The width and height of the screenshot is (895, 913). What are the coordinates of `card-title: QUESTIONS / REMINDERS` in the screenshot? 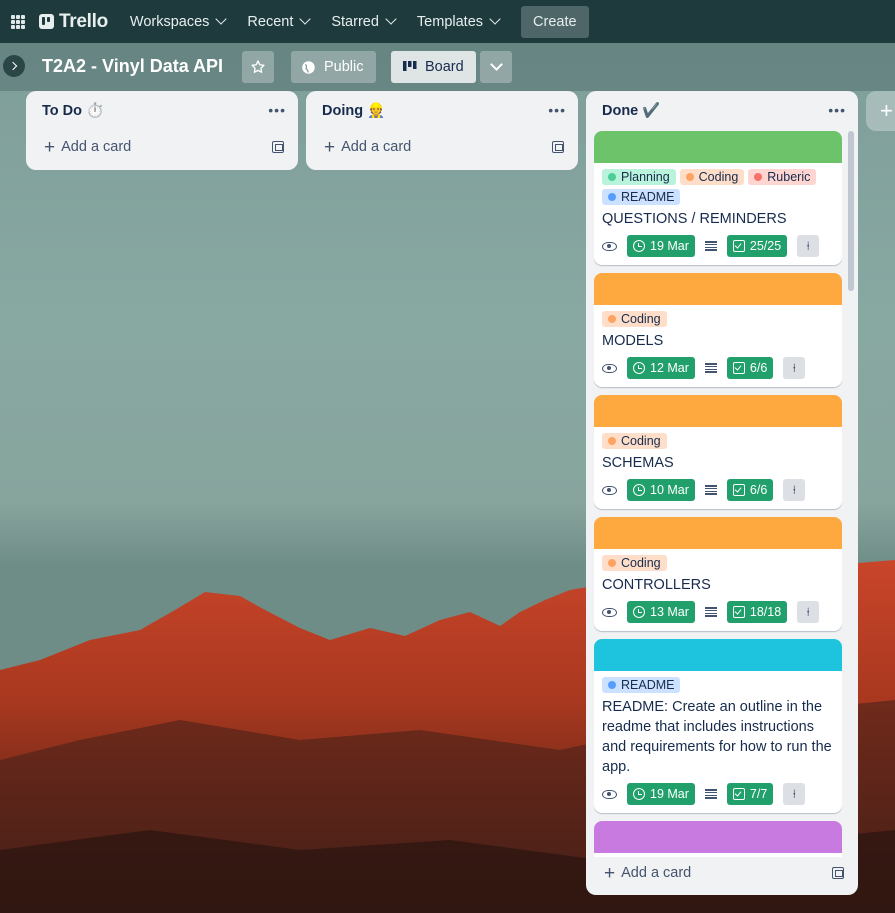 It's located at (694, 219).